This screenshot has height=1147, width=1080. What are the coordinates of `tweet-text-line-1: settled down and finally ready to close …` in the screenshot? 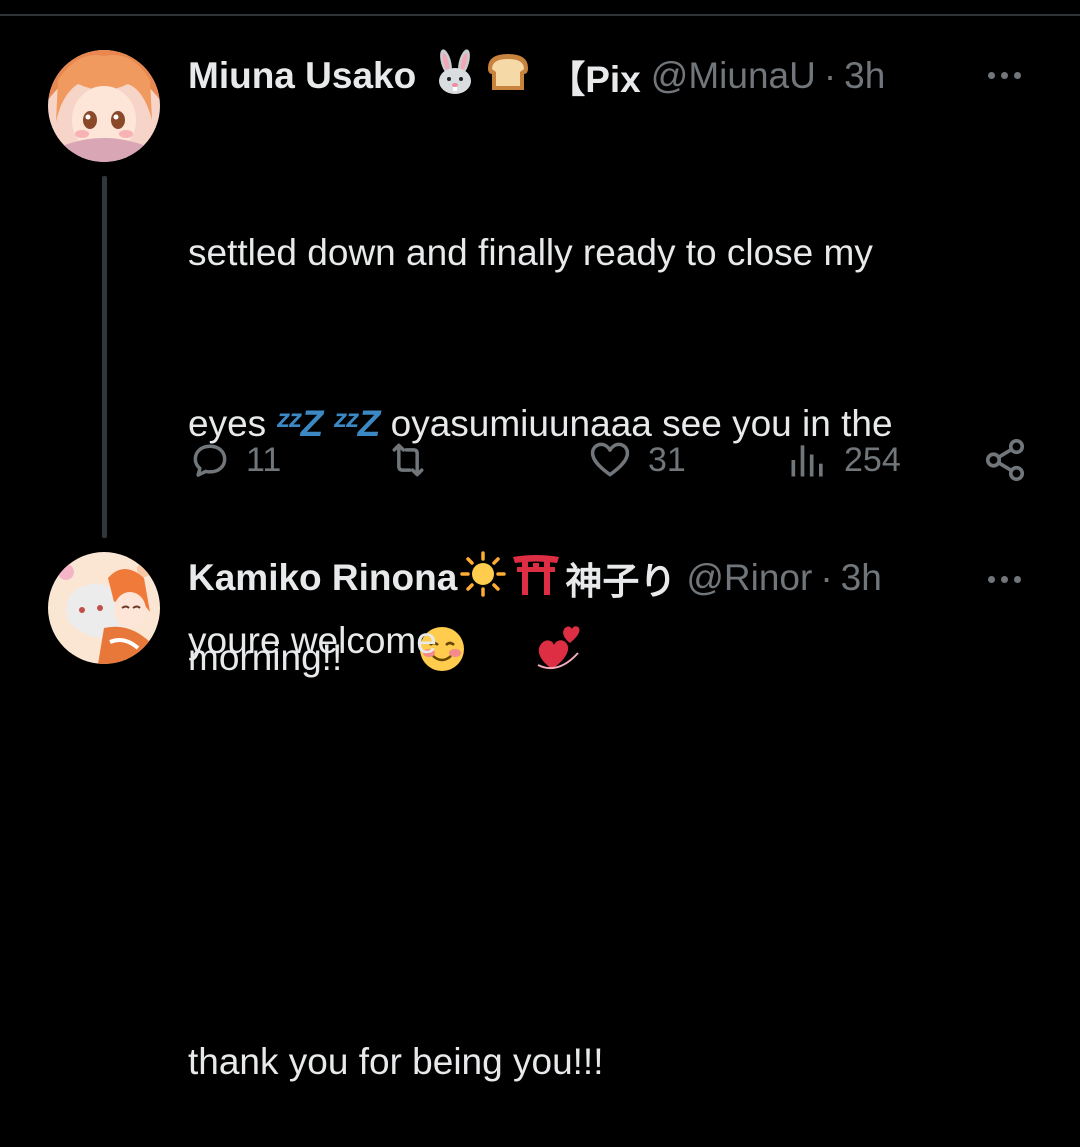 It's located at (530, 252).